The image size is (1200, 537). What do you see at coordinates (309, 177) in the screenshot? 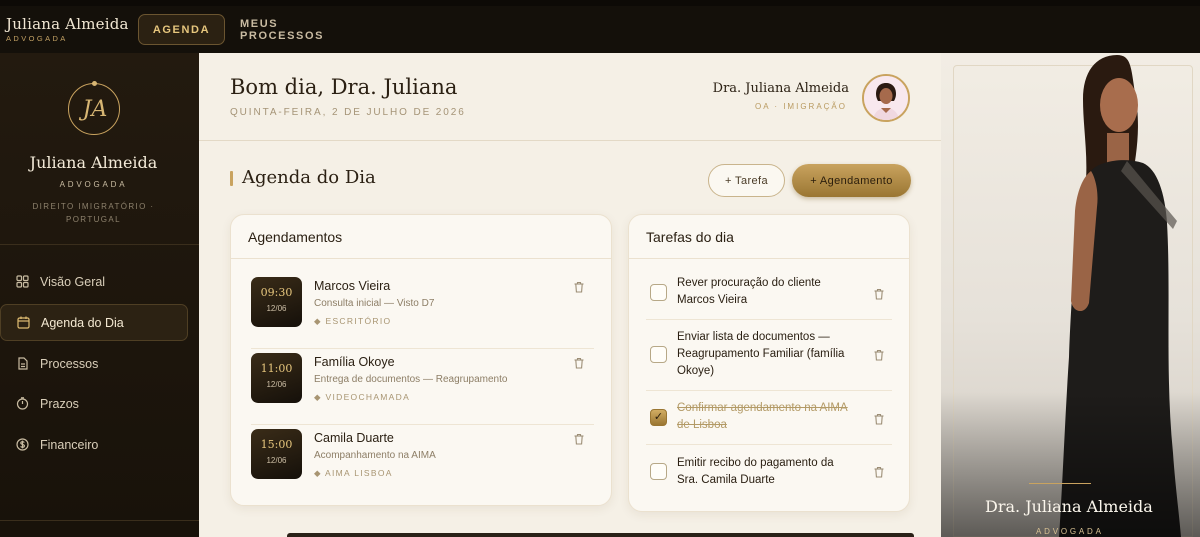
I see `section-title: Agenda do Dia` at bounding box center [309, 177].